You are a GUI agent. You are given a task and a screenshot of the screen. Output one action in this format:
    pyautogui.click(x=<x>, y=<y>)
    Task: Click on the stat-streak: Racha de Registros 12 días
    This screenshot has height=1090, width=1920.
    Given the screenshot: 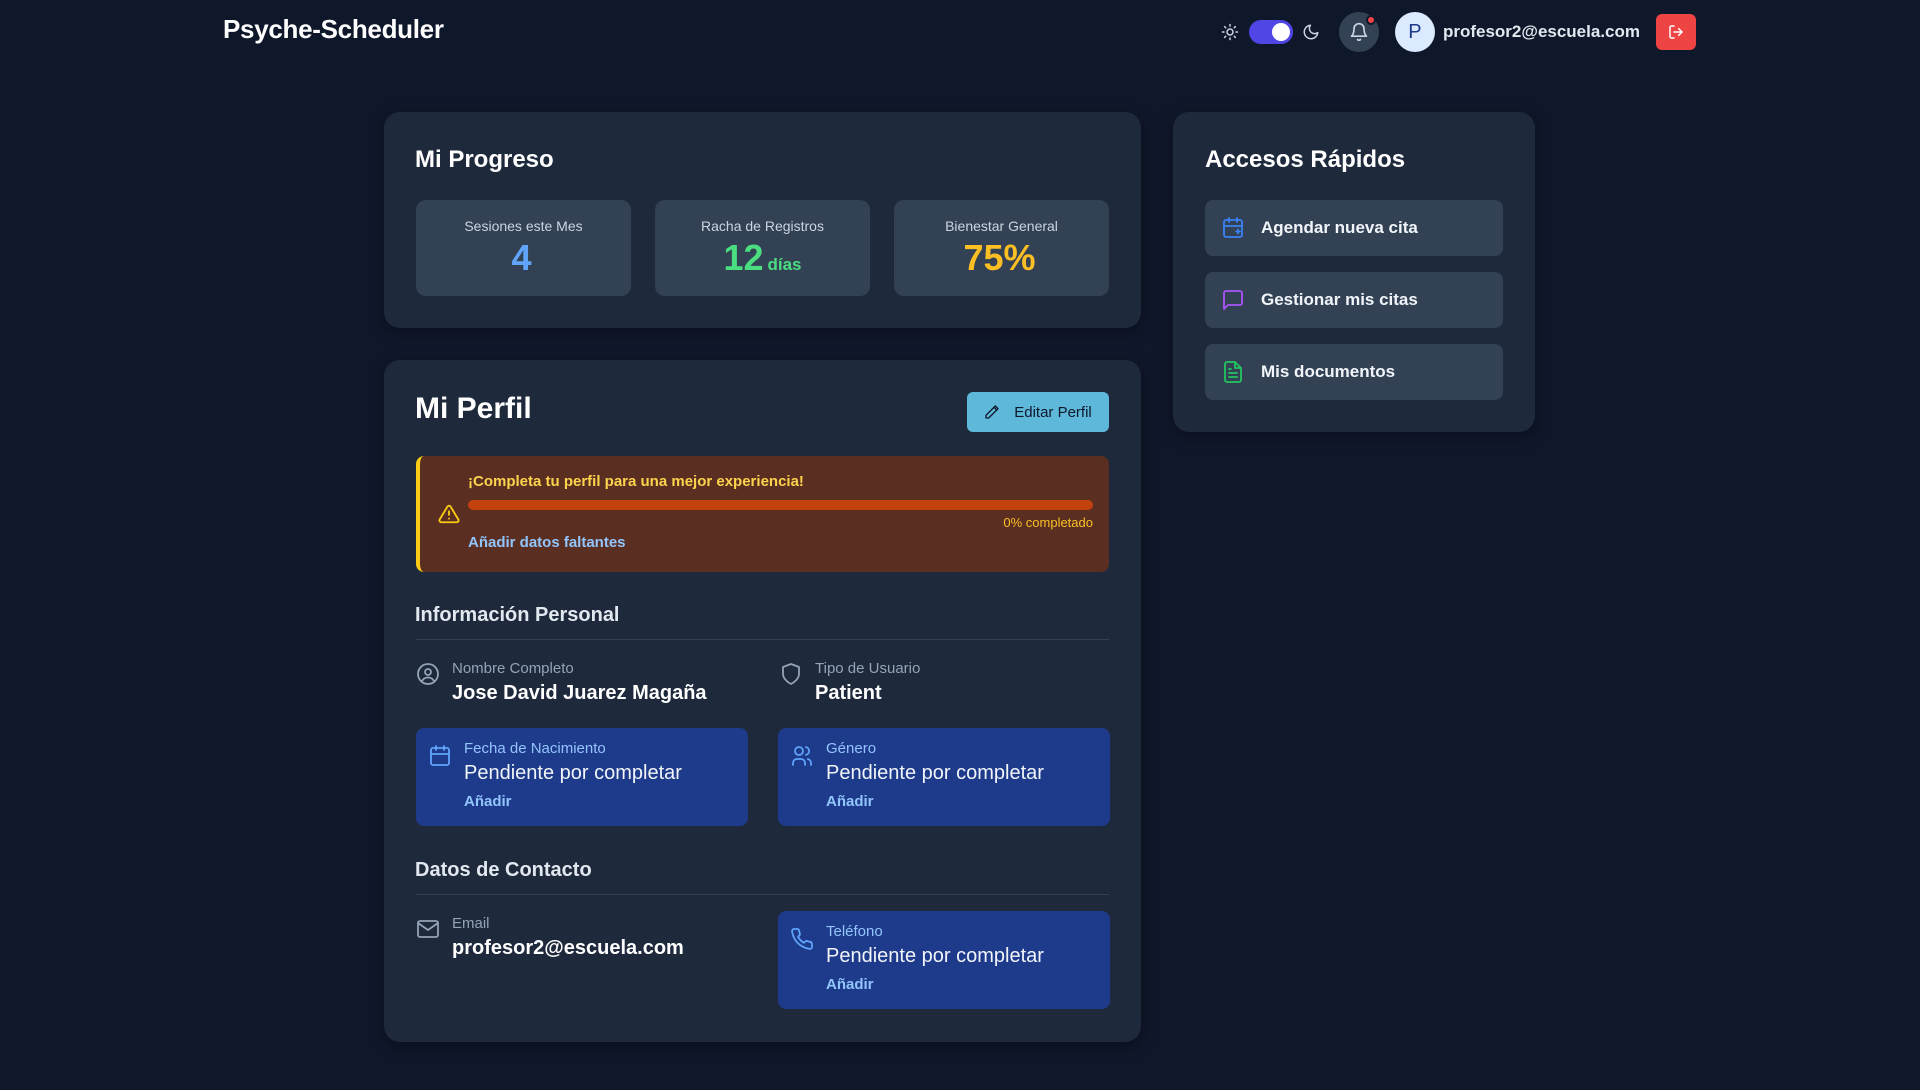 What is the action you would take?
    pyautogui.click(x=762, y=248)
    